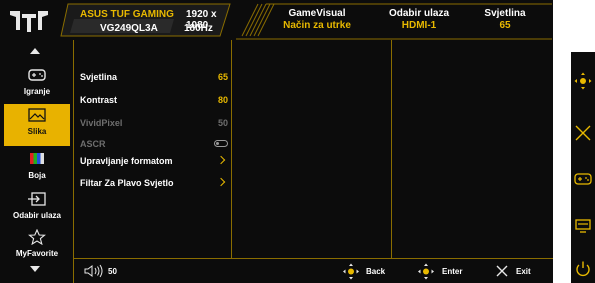 The width and height of the screenshot is (595, 283). I want to click on nav-item-myfavorite: MyFavorite, so click(37, 246).